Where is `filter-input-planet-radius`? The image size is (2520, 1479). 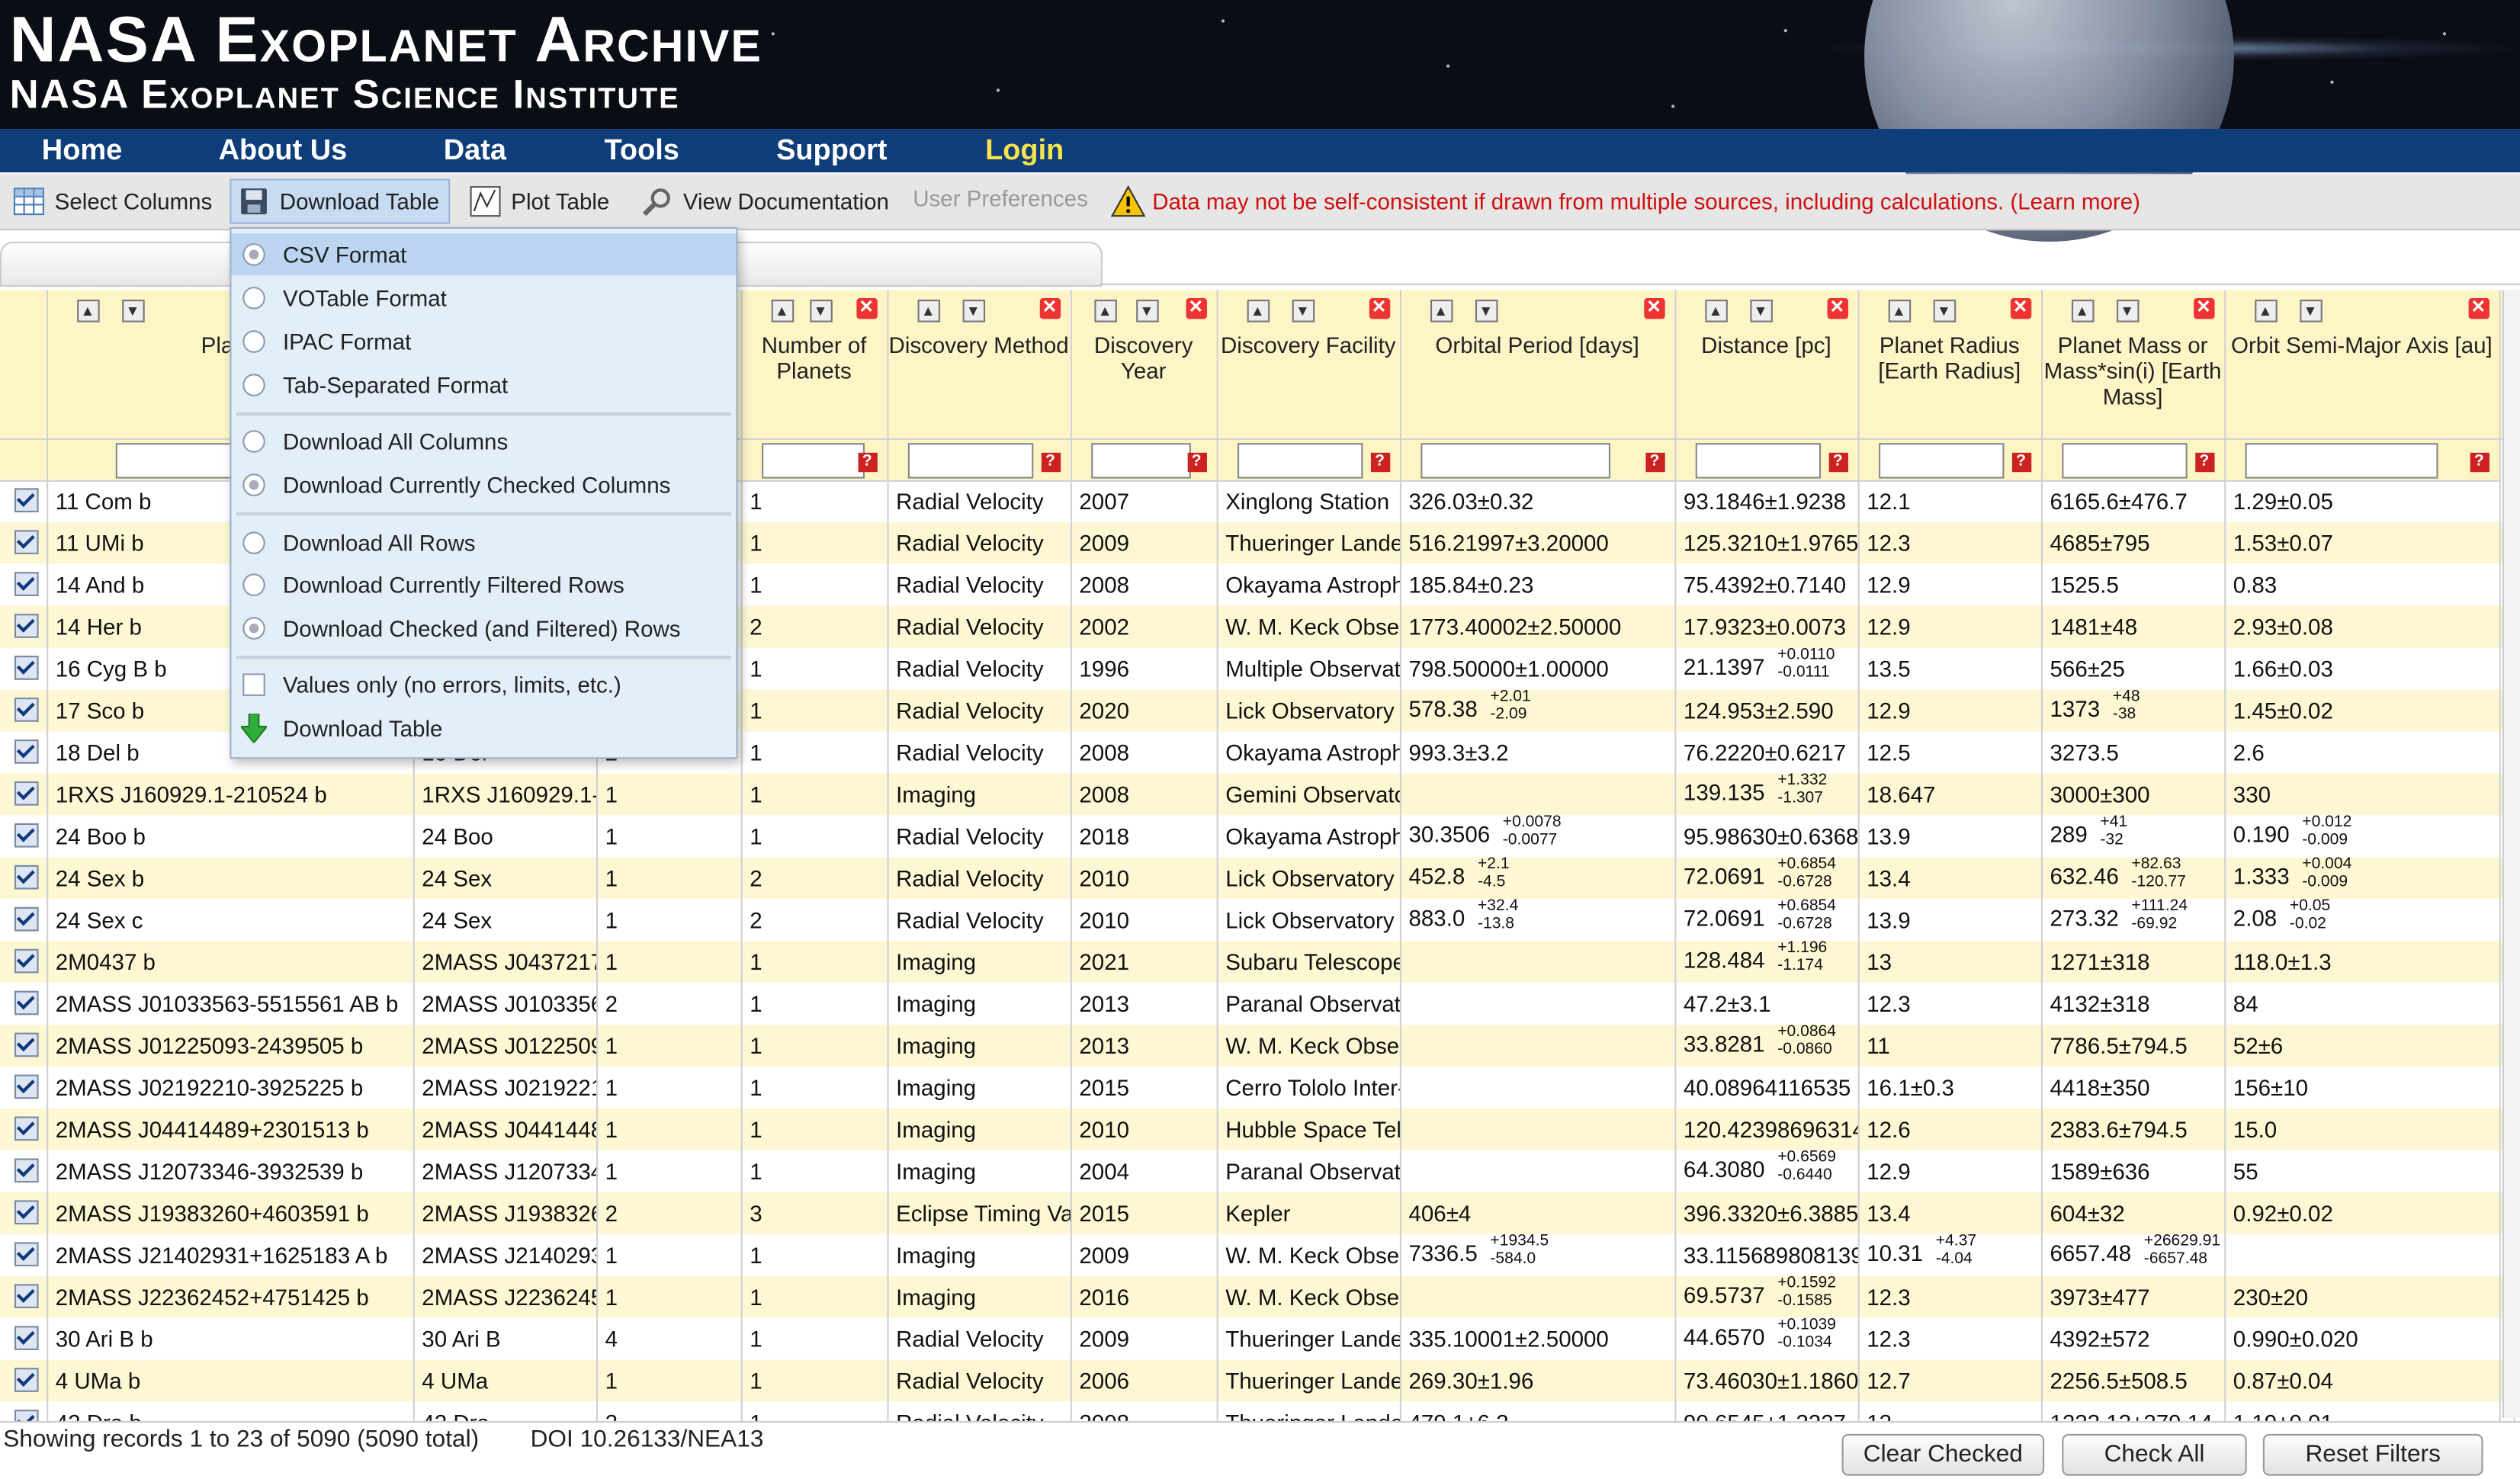
filter-input-planet-radius is located at coordinates (1940, 460).